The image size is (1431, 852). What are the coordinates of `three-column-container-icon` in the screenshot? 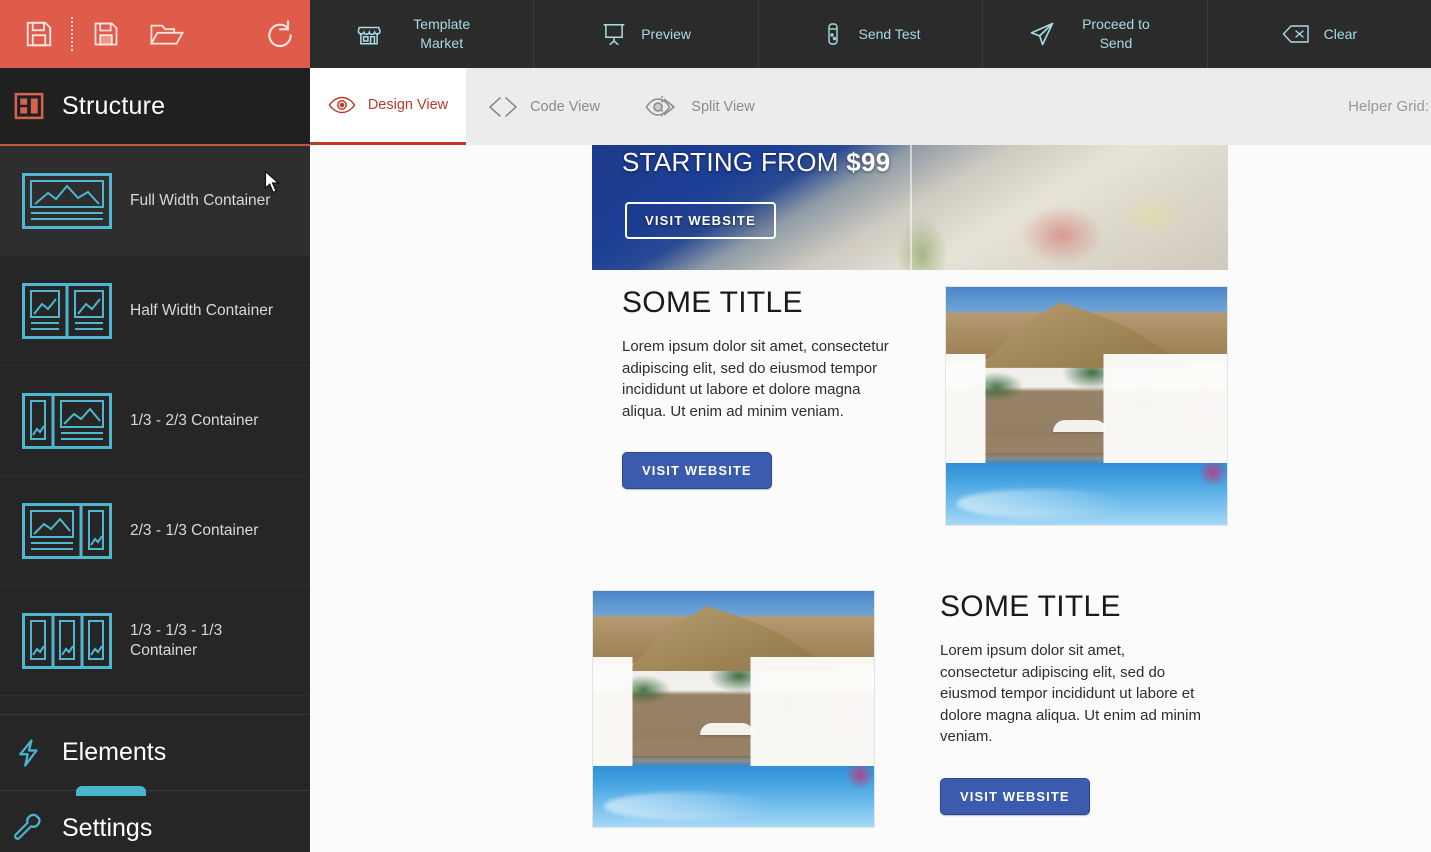 It's located at (67, 640).